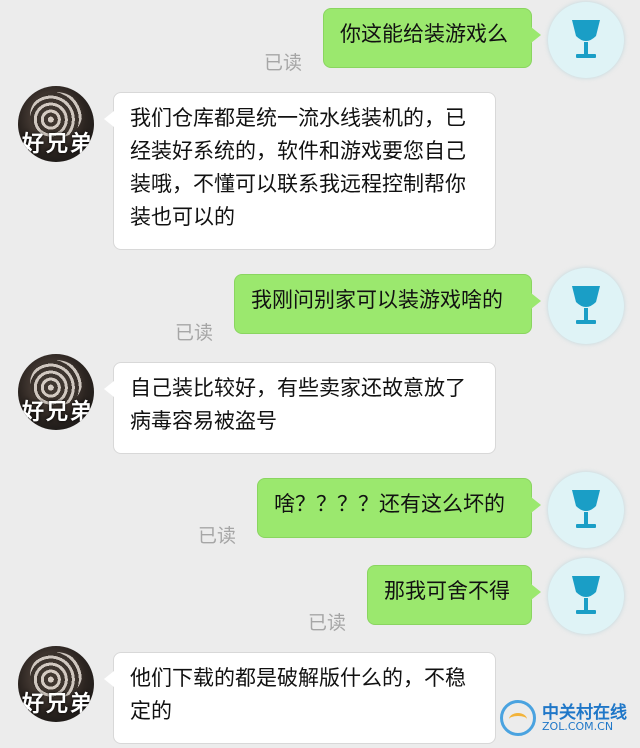 This screenshot has width=640, height=748. What do you see at coordinates (578, 726) in the screenshot?
I see `watermark-en: ZOL.COM.CN` at bounding box center [578, 726].